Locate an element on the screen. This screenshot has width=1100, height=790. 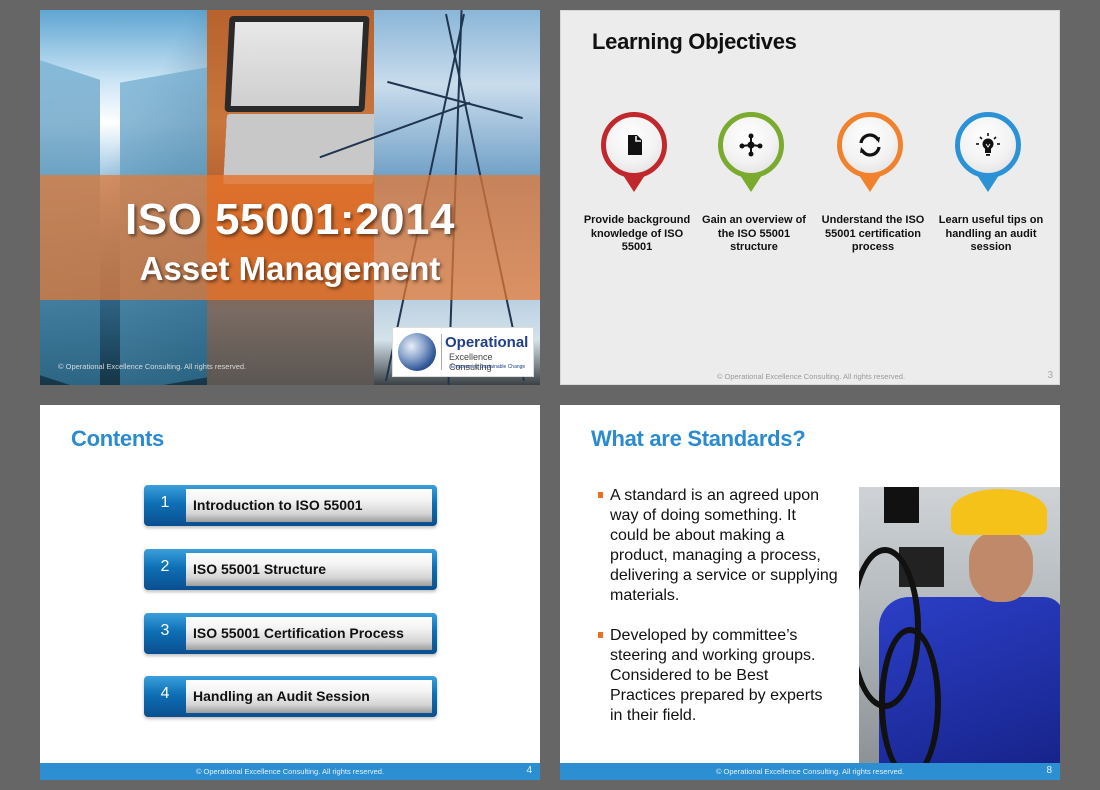
toc-label: Introduction to ISO 55001 is located at coordinates (278, 505).